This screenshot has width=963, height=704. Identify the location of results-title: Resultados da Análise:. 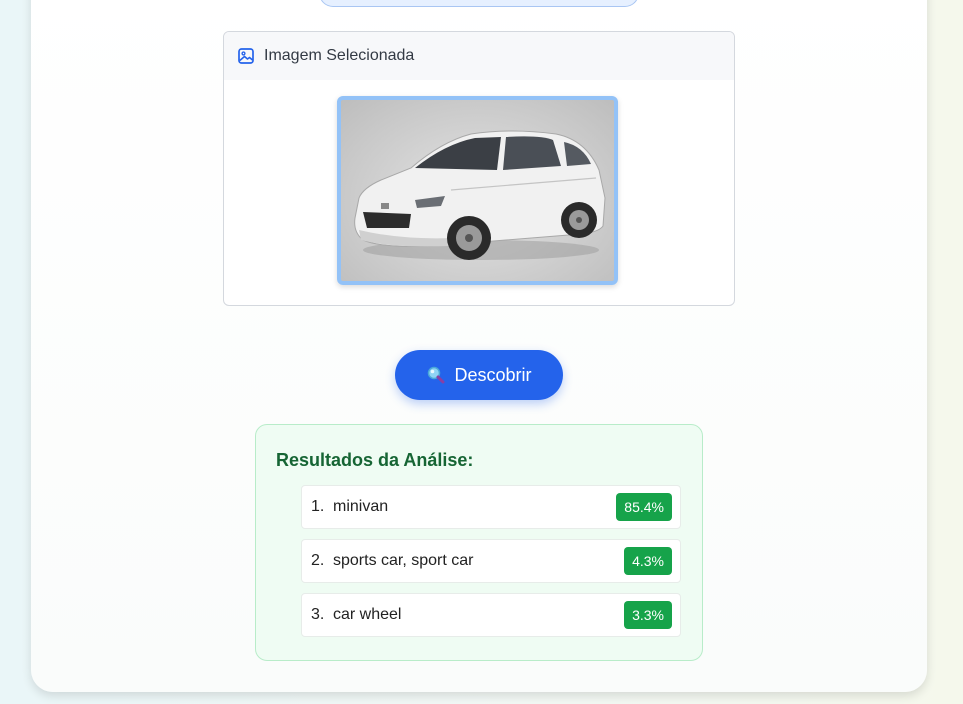
(375, 460).